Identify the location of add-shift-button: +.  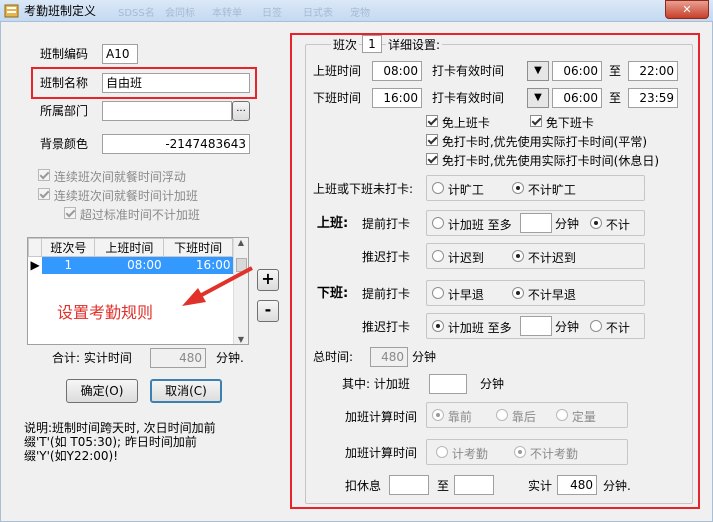
(268, 280).